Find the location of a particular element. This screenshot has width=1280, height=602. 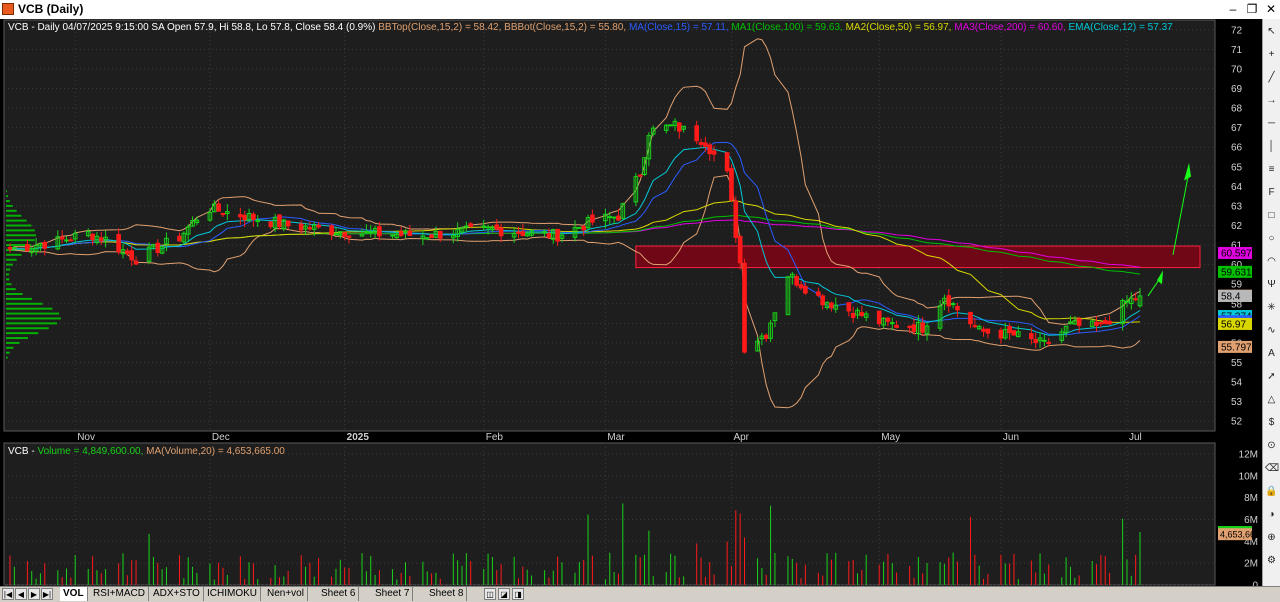

tab-sheet-6: Sheet 6 is located at coordinates (339, 594).